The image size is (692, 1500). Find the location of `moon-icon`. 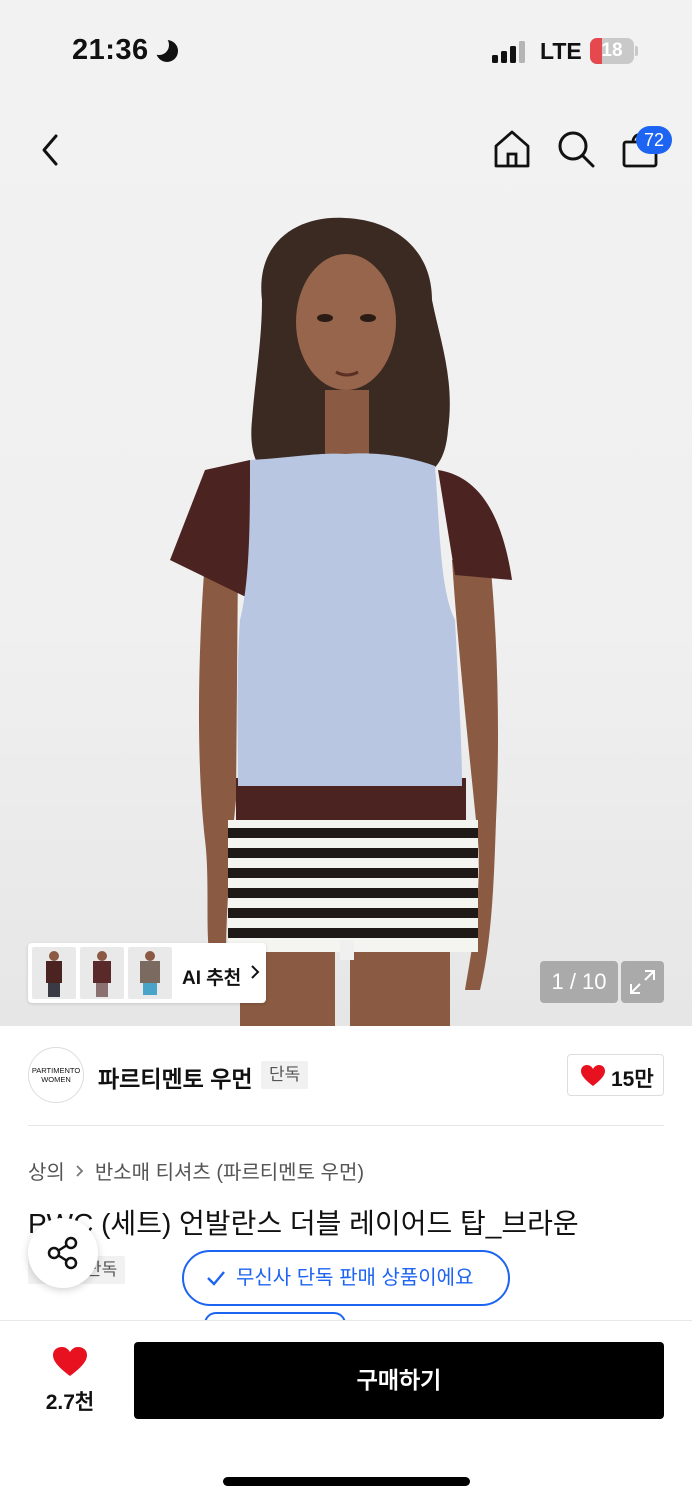

moon-icon is located at coordinates (163, 48).